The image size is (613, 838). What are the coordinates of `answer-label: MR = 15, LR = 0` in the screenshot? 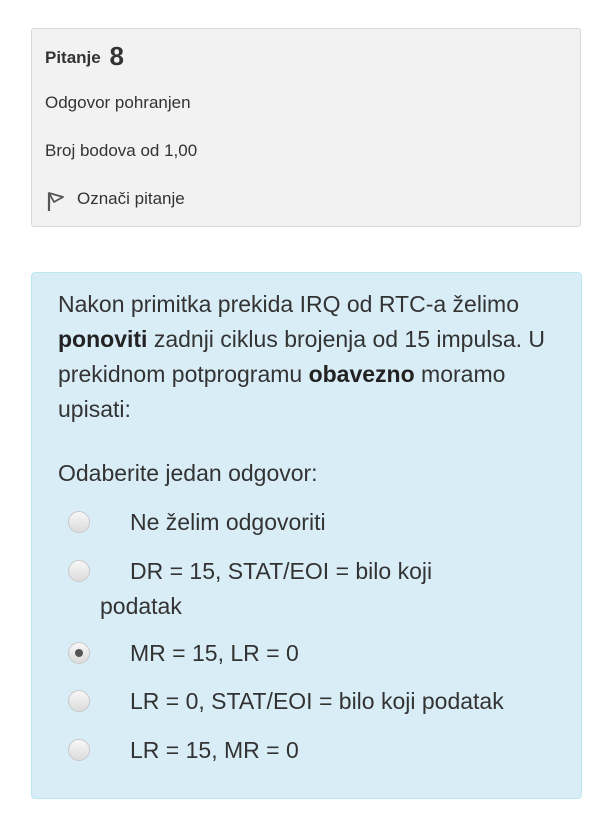 It's located at (308, 653).